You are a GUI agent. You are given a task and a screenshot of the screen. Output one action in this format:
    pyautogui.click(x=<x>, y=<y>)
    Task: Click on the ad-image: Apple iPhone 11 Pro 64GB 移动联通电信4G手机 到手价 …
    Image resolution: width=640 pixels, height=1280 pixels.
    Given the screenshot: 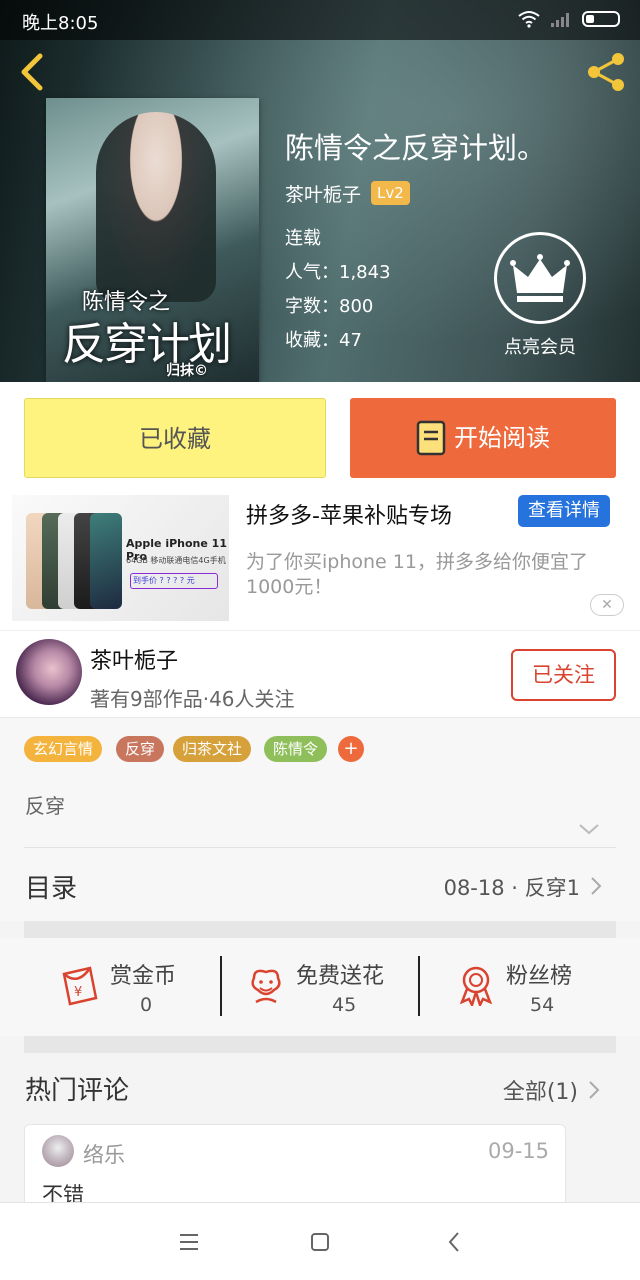 What is the action you would take?
    pyautogui.click(x=120, y=558)
    